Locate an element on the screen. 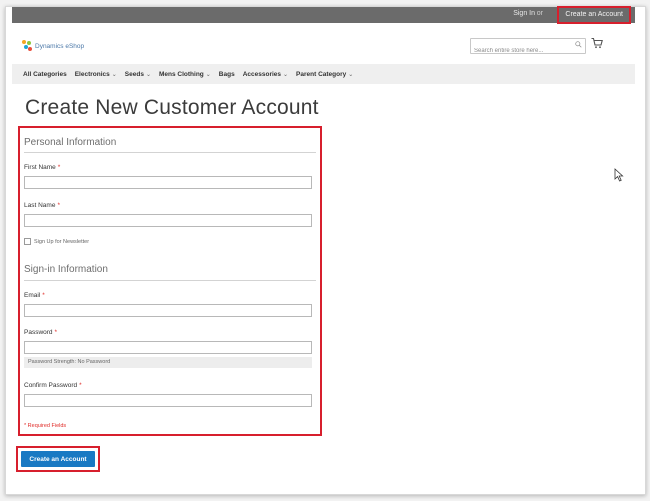  nav-item-label: All Categories is located at coordinates (45, 74).